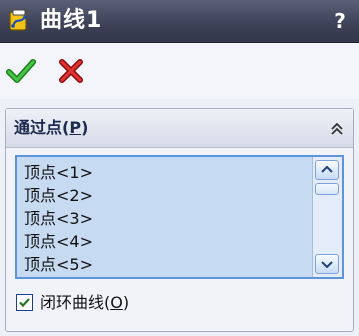 The height and width of the screenshot is (336, 359). I want to click on list-item: 顶点<3>, so click(58, 218).